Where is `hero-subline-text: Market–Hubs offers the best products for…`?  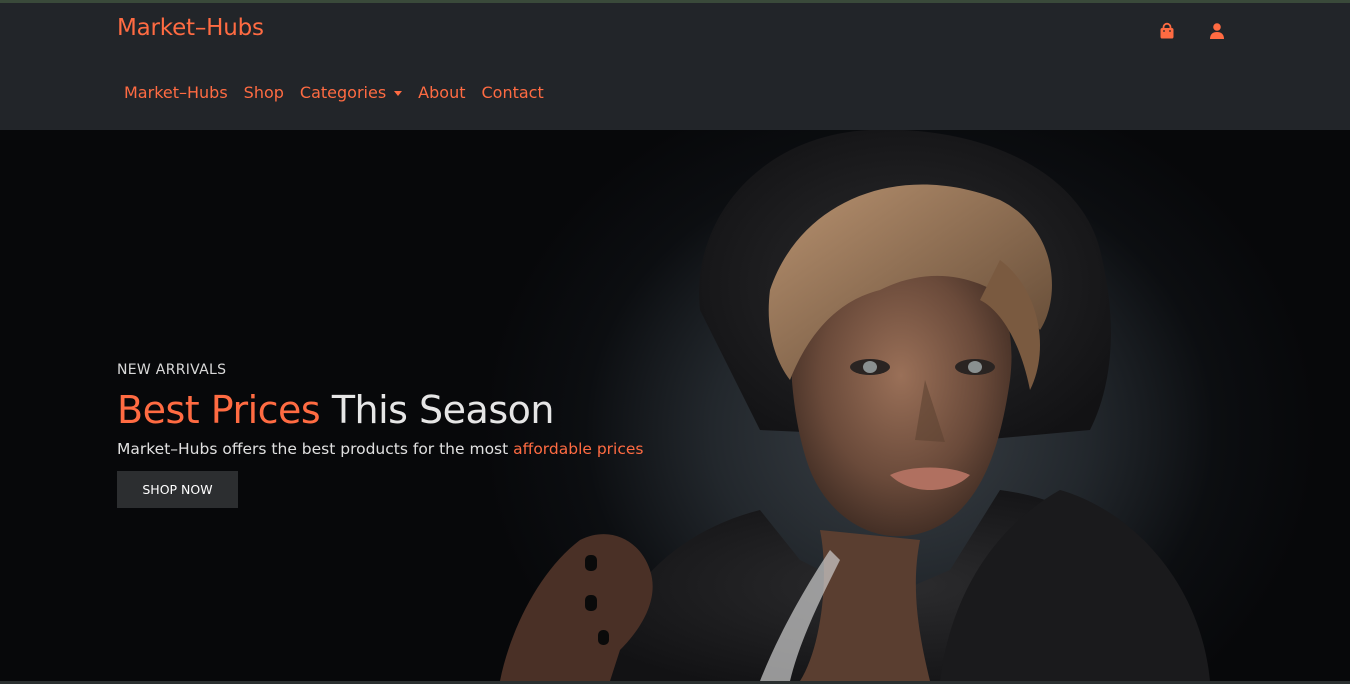
hero-subline-text: Market–Hubs offers the best products for… is located at coordinates (315, 449).